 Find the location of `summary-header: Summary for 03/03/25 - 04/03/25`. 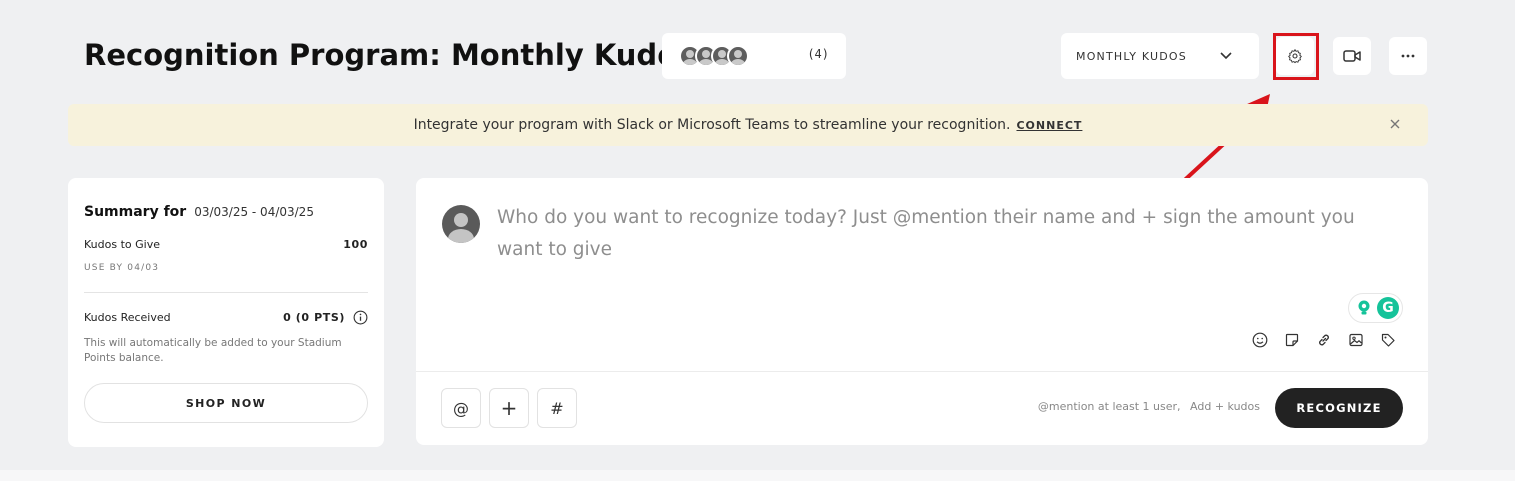

summary-header: Summary for 03/03/25 - 04/03/25 is located at coordinates (199, 212).